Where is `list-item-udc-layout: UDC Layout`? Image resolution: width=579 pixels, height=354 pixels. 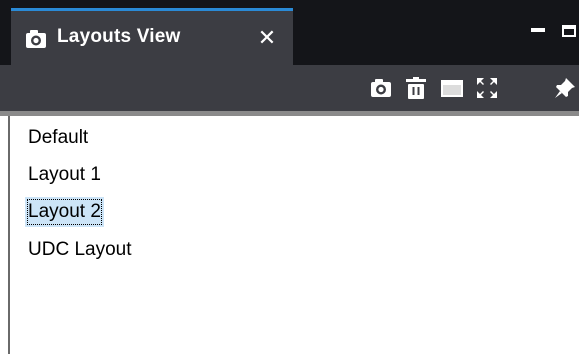 list-item-udc-layout: UDC Layout is located at coordinates (80, 250).